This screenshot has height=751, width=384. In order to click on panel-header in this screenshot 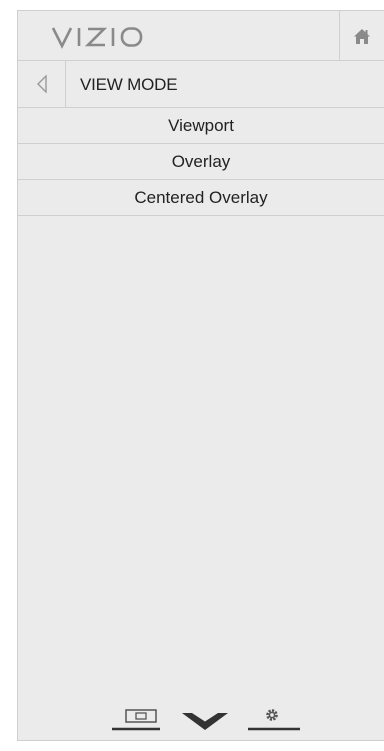, I will do `click(201, 36)`.